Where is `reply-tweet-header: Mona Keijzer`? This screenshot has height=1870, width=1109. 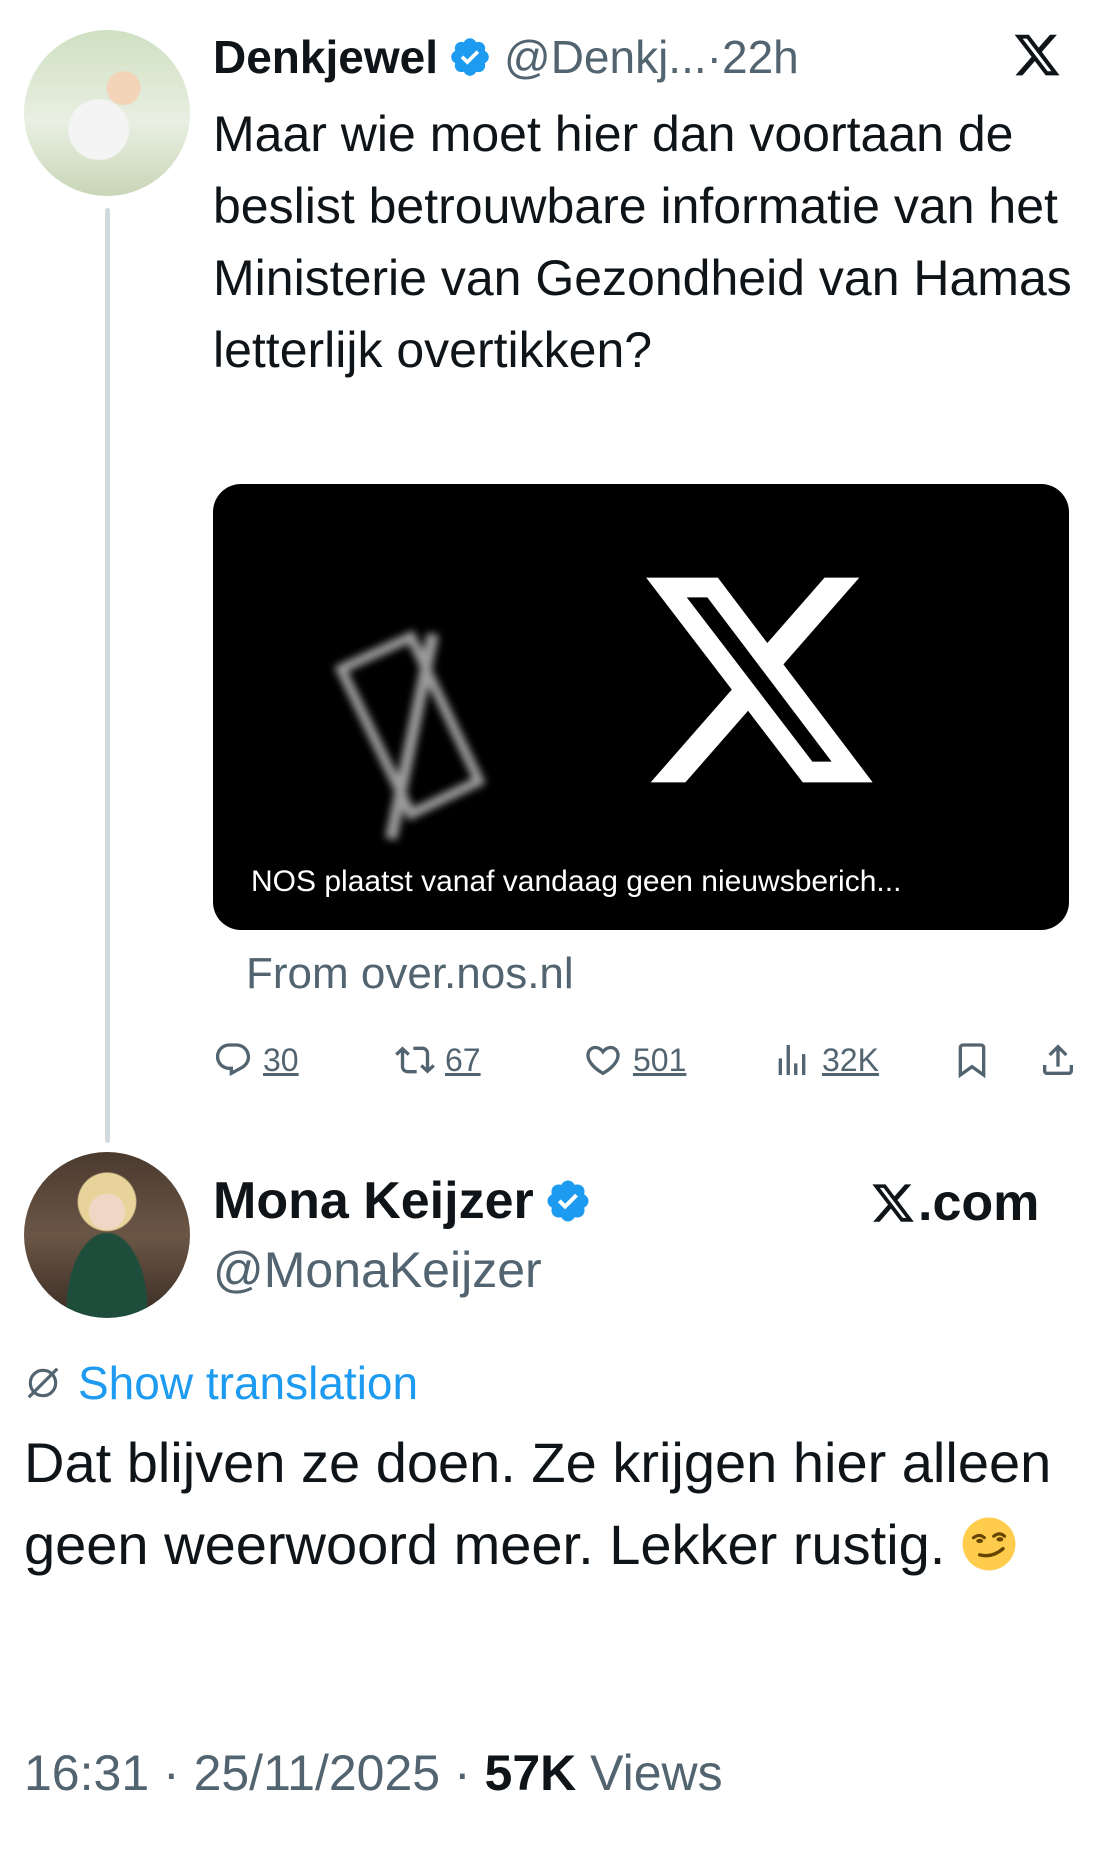 reply-tweet-header: Mona Keijzer is located at coordinates (402, 1201).